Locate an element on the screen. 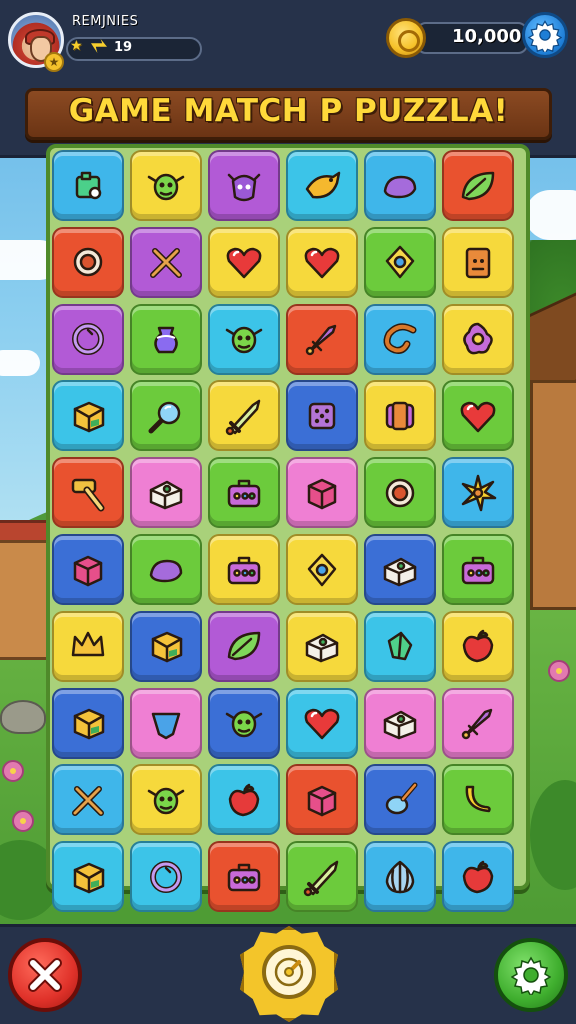 This screenshot has width=576, height=1024. settings-gear-button is located at coordinates (545, 35).